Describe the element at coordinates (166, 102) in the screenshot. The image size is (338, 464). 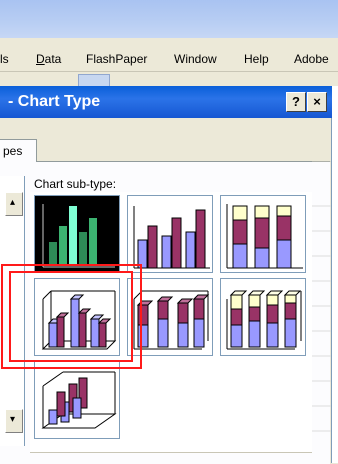
I see `dialog-title-bar: - Chart Type ? ×` at that location.